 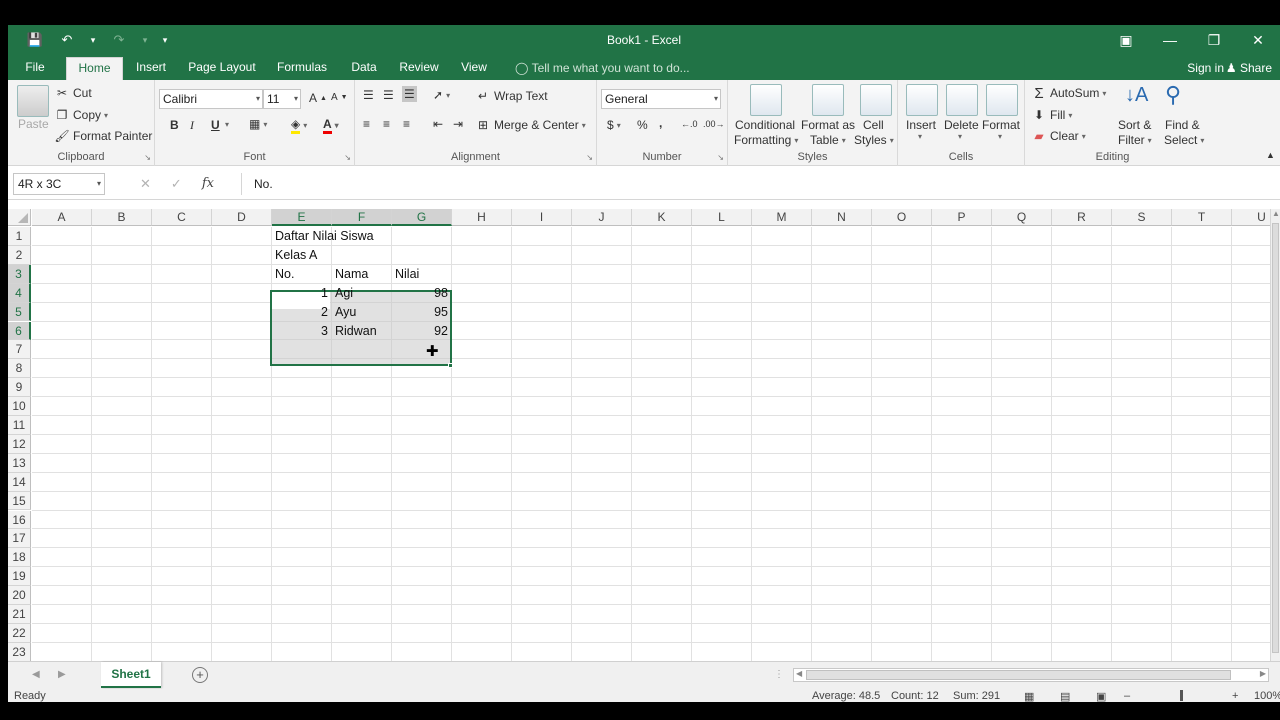 What do you see at coordinates (356, 331) in the screenshot?
I see `cell-f6: Ridwan` at bounding box center [356, 331].